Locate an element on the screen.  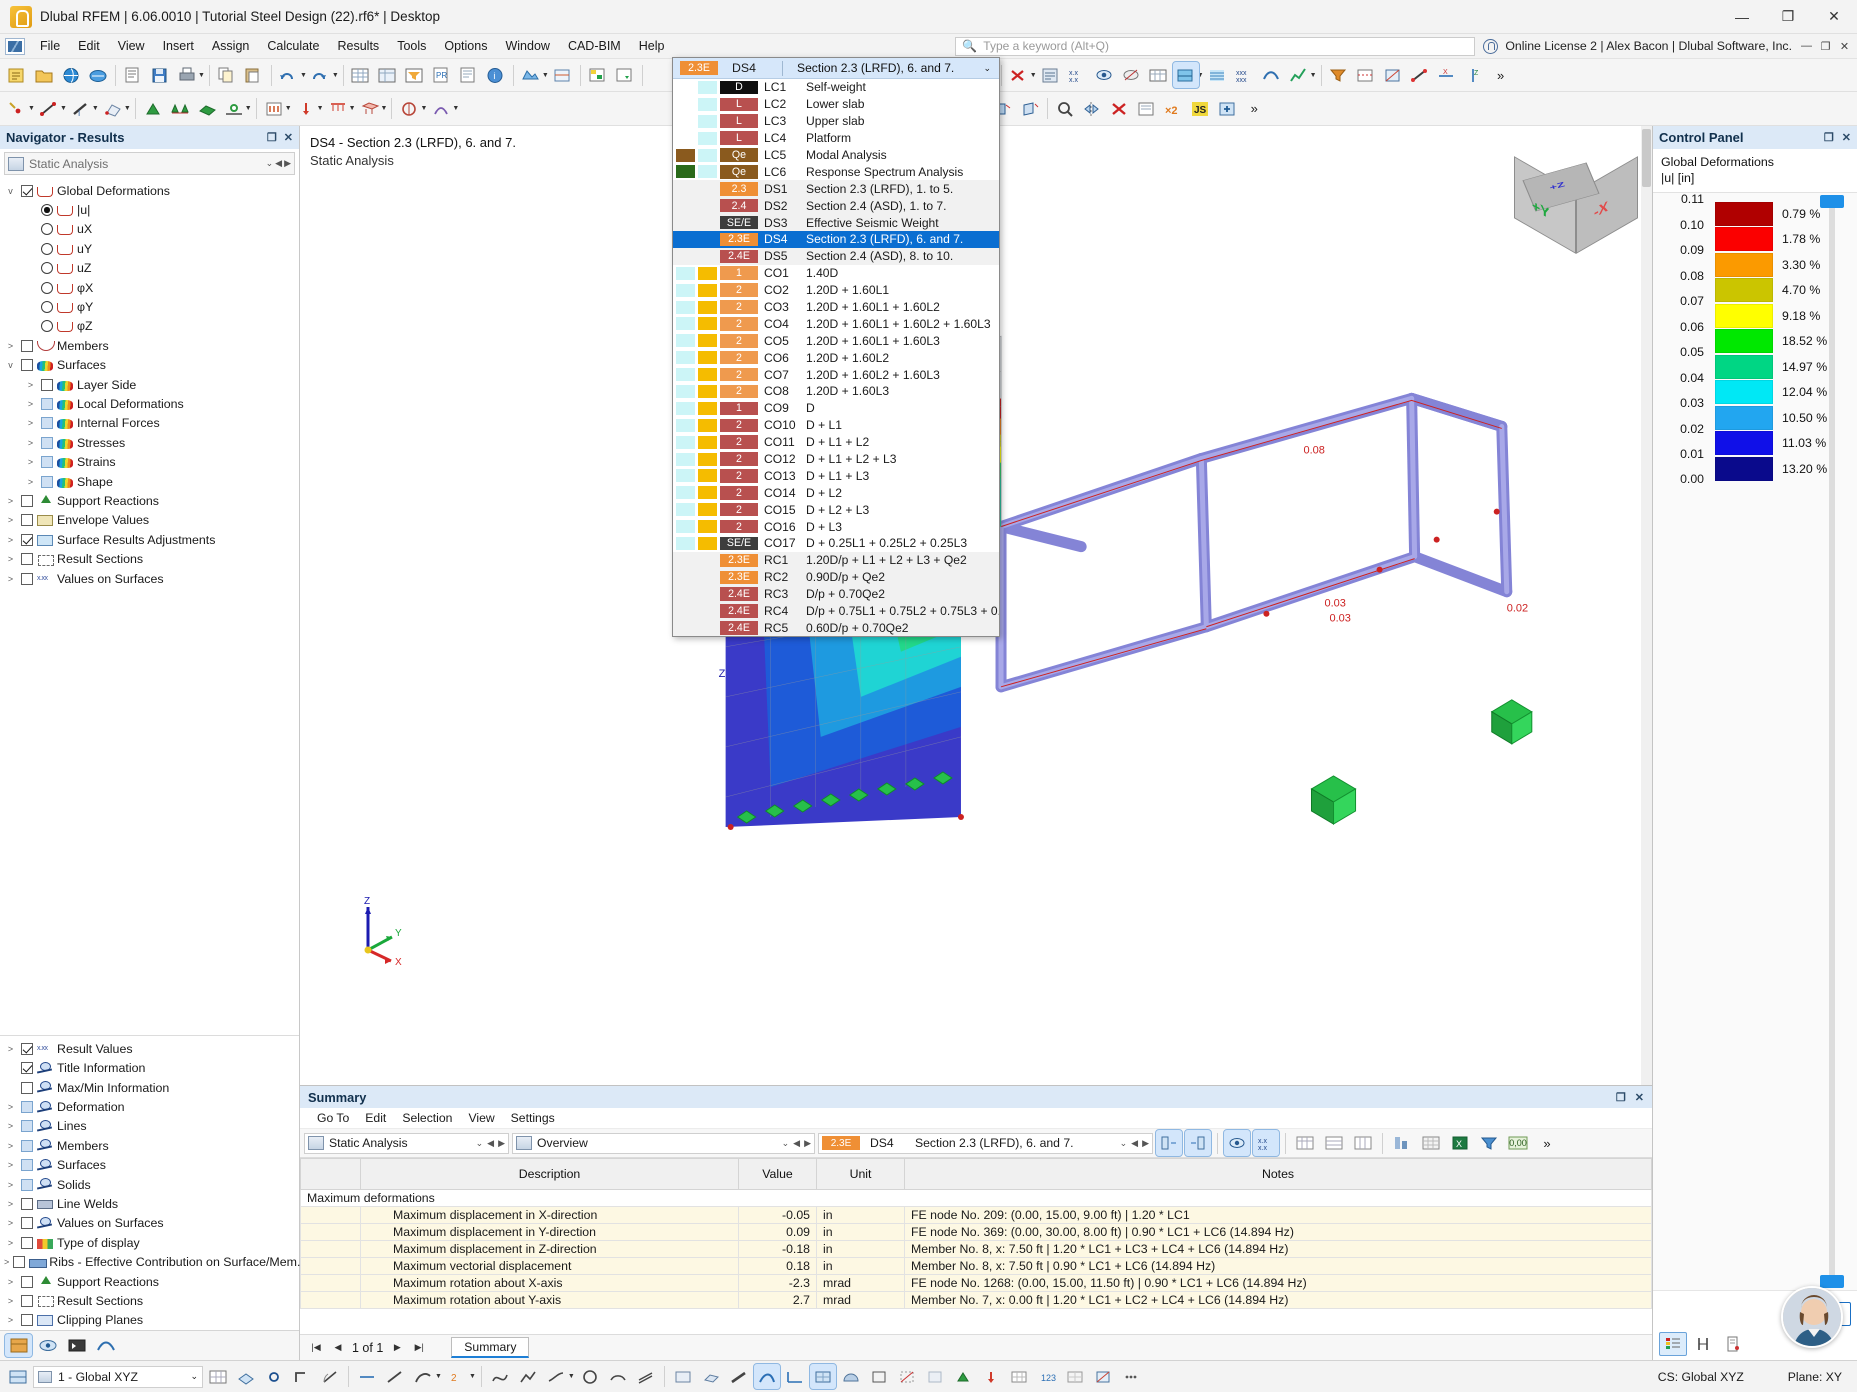
menu-window: Window is located at coordinates (527, 46).